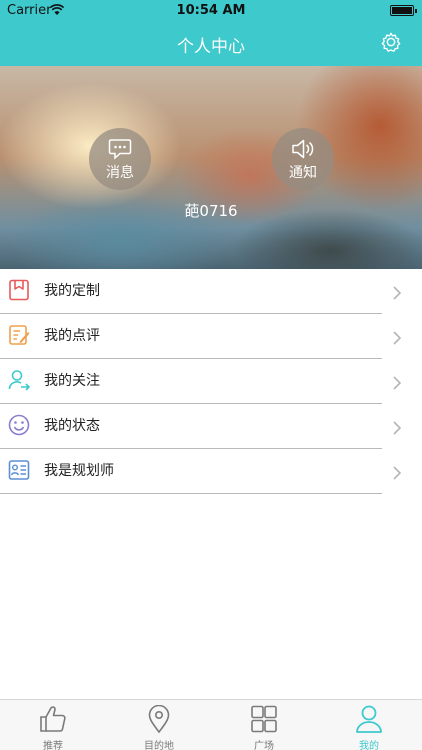 The image size is (422, 750). I want to click on tab-recommend: 推荐, so click(53, 725).